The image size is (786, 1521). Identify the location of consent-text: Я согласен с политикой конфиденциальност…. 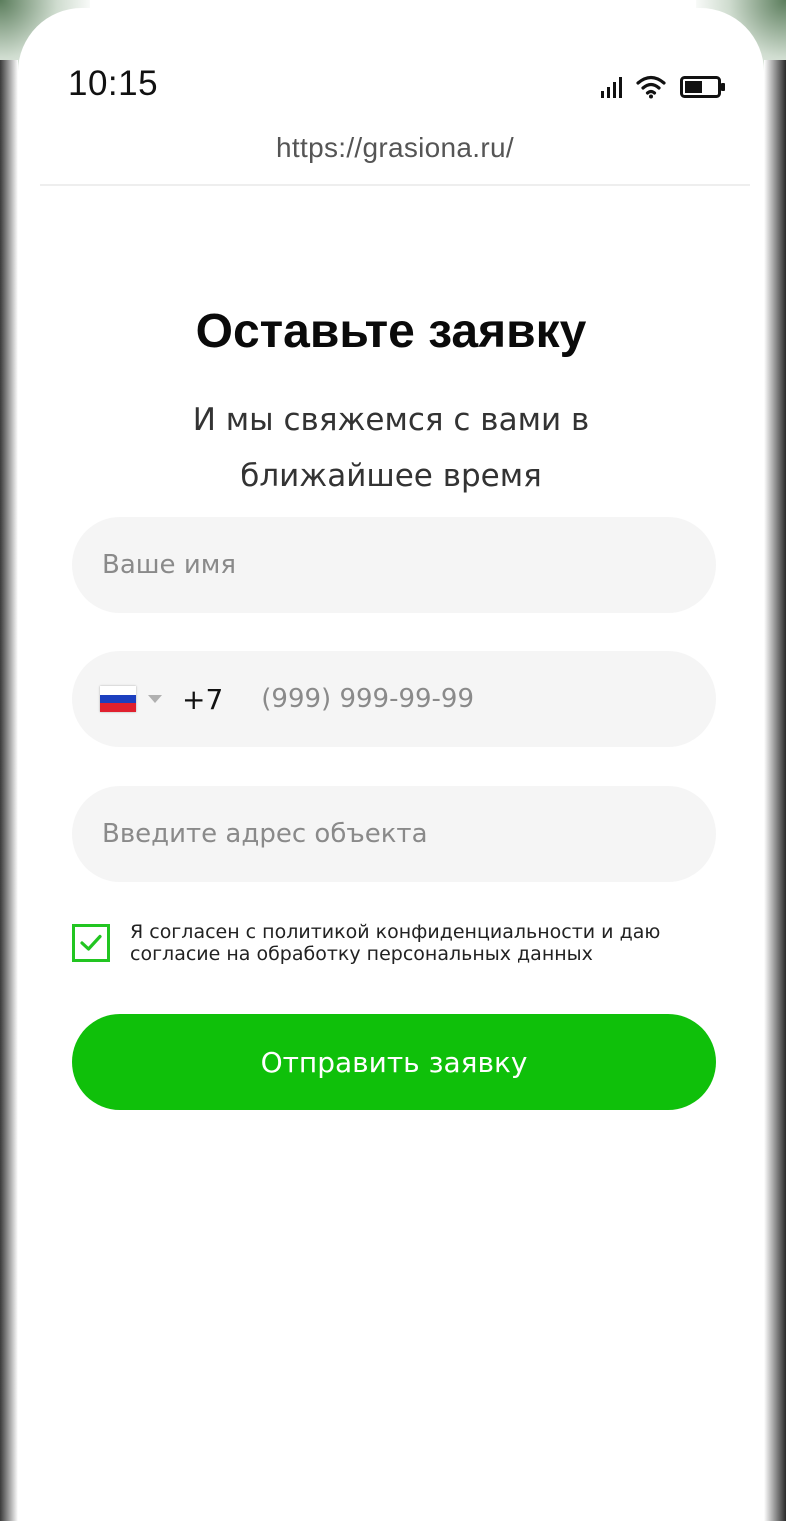
(395, 943).